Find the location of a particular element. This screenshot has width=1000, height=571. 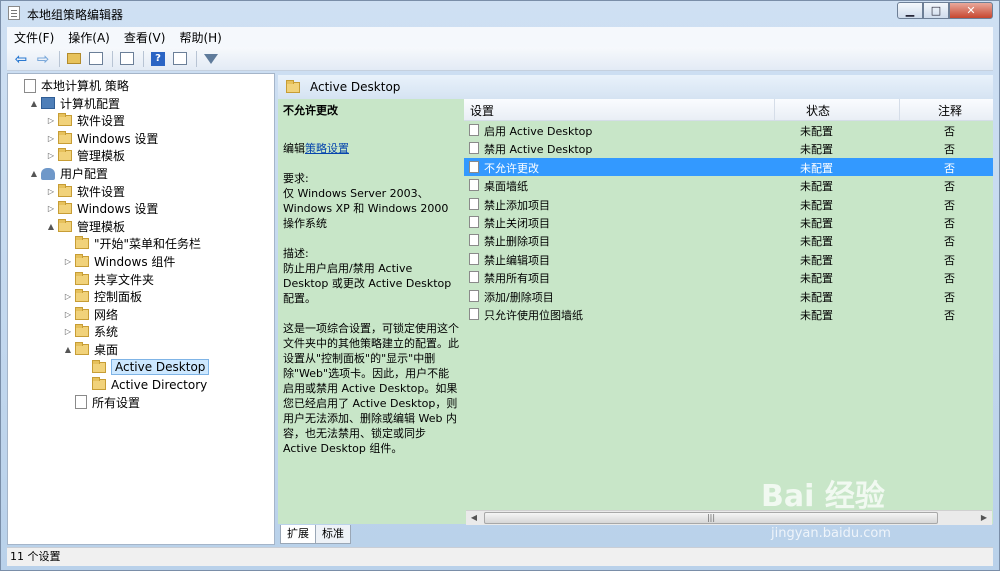

scroll-right-icon: ▶ is located at coordinates (984, 518).